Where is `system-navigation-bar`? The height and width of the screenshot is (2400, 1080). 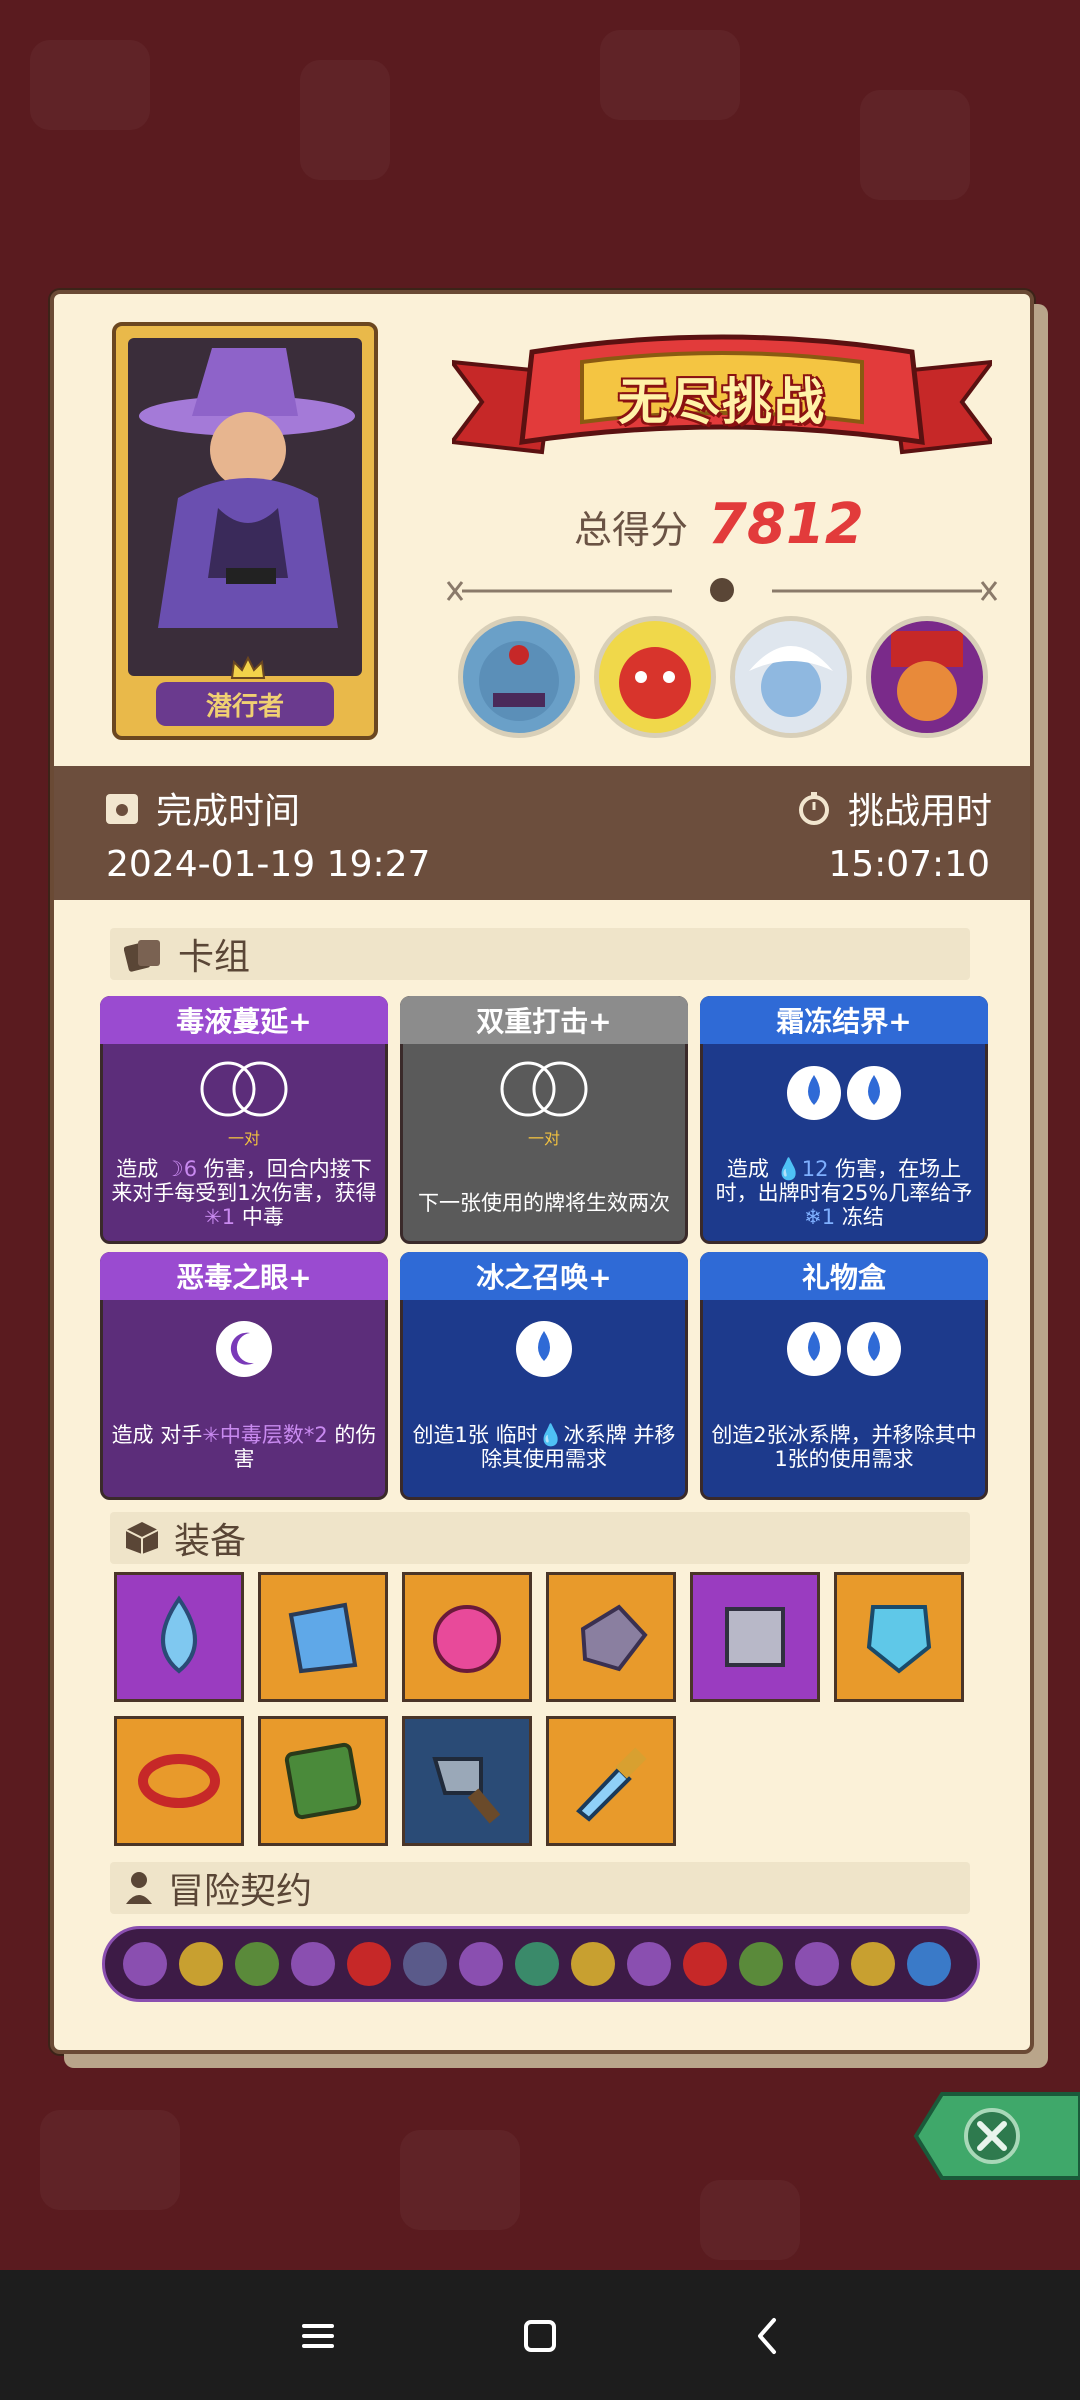 system-navigation-bar is located at coordinates (540, 2335).